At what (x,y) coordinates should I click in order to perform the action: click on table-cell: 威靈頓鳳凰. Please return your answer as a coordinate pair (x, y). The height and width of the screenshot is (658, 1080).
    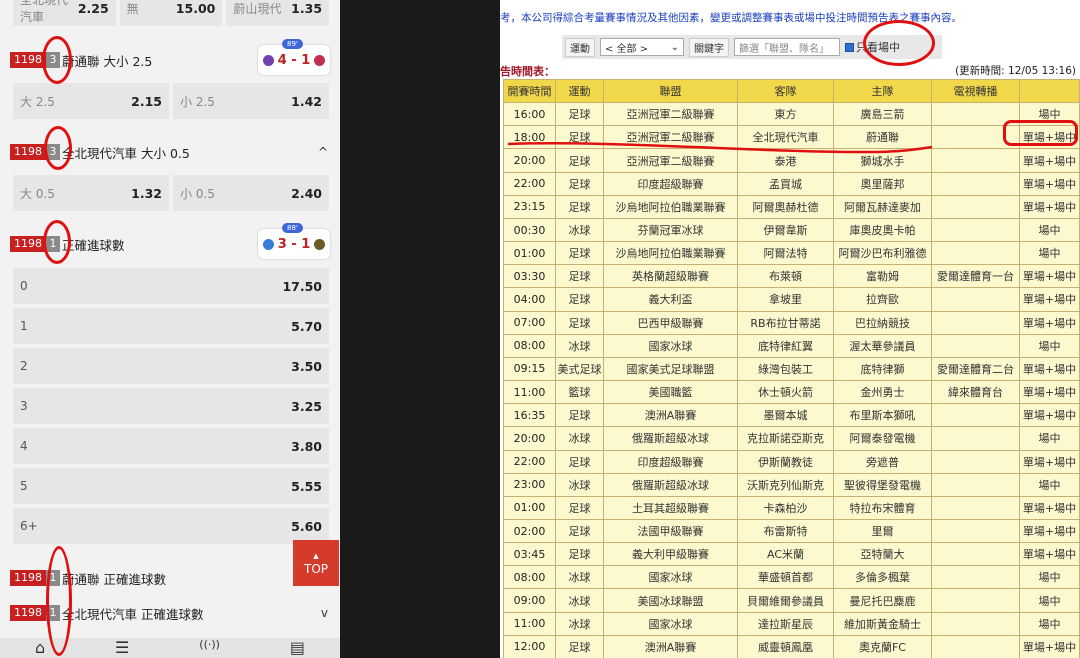
    Looking at the image, I should click on (785, 646).